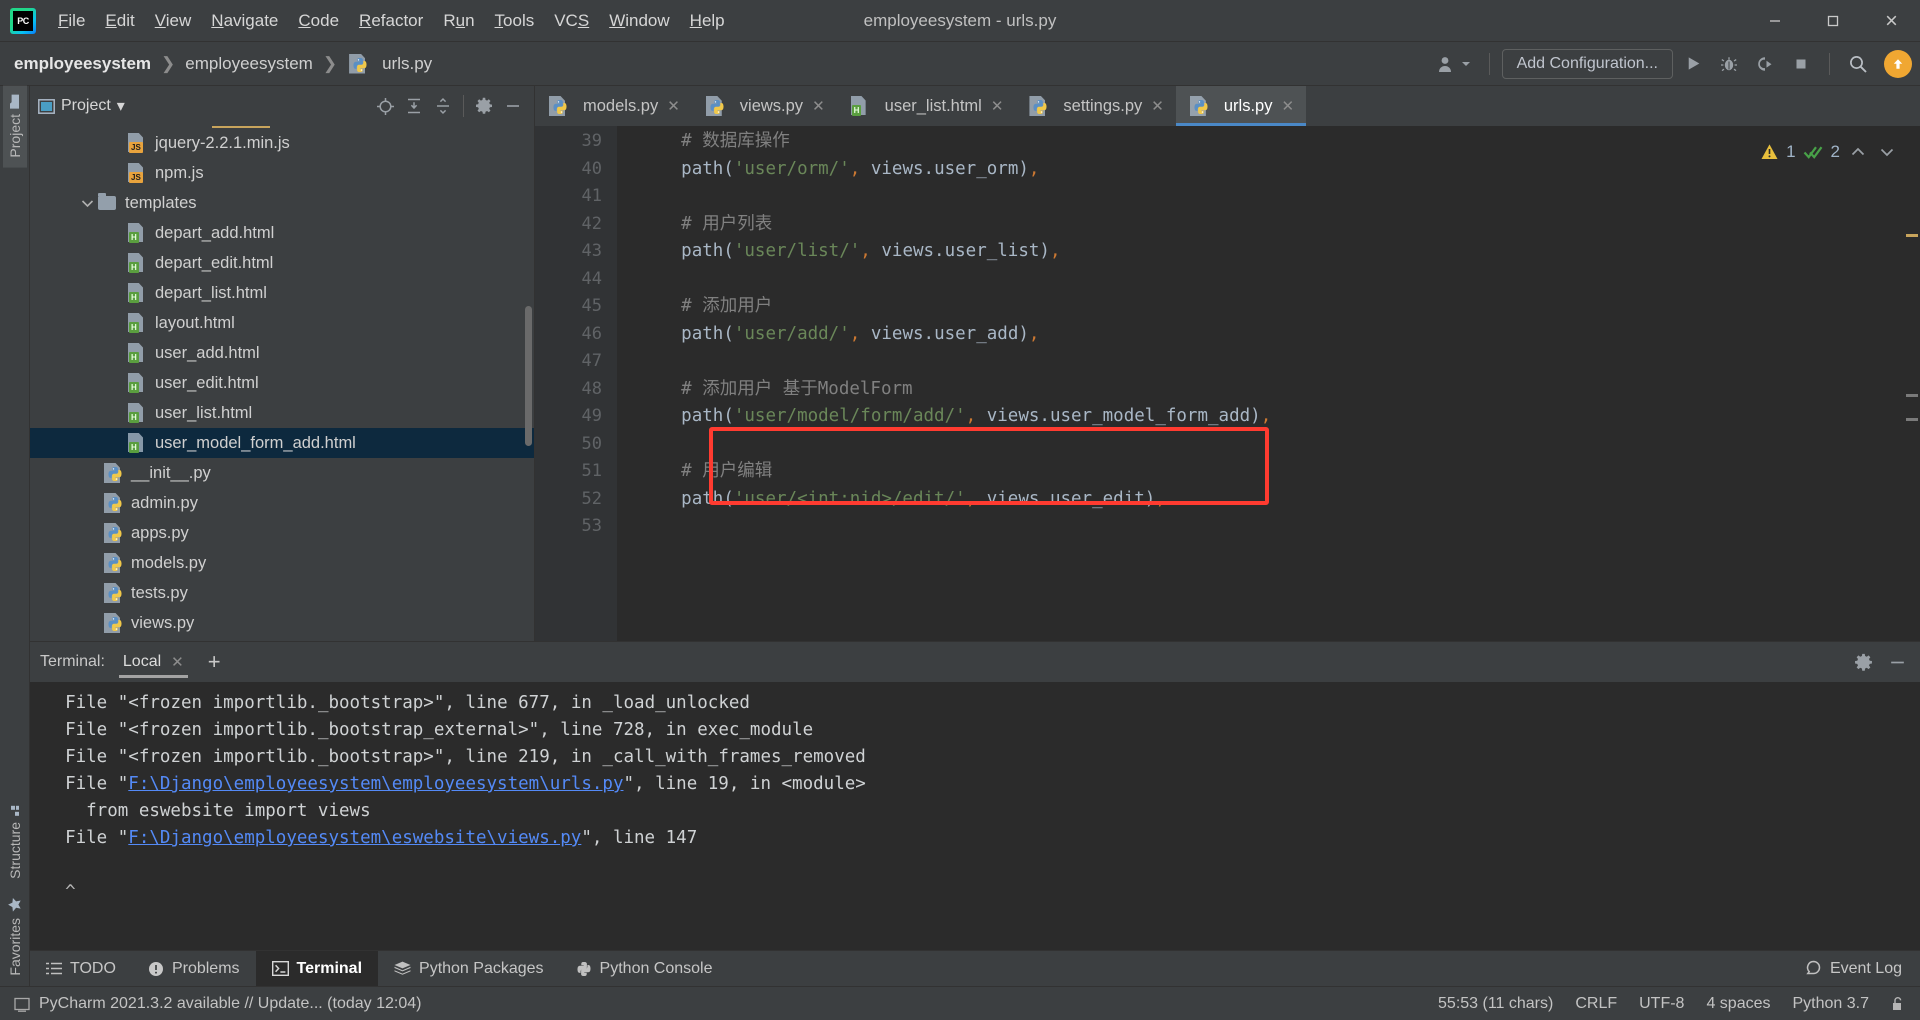  Describe the element at coordinates (1738, 1004) in the screenshot. I see `indent-setting: 4 spaces` at that location.